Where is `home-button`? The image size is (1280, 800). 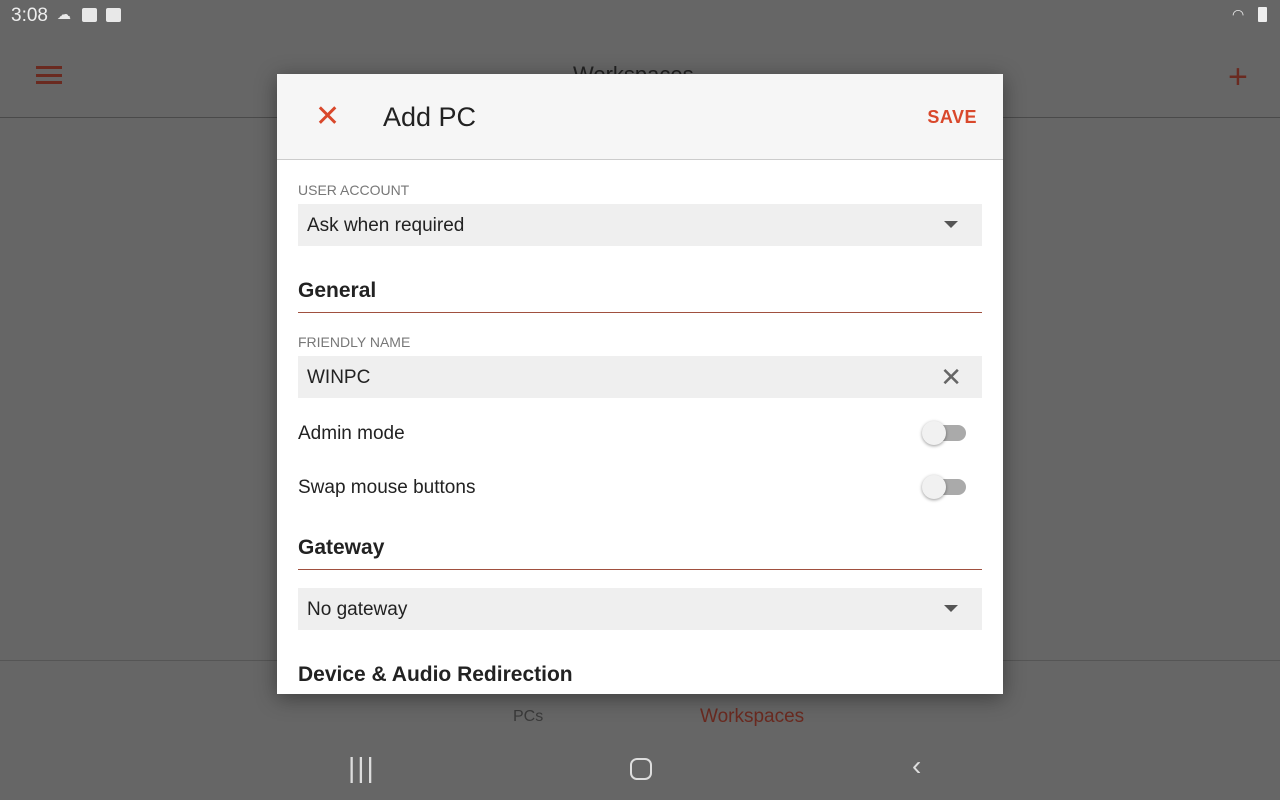 home-button is located at coordinates (641, 769).